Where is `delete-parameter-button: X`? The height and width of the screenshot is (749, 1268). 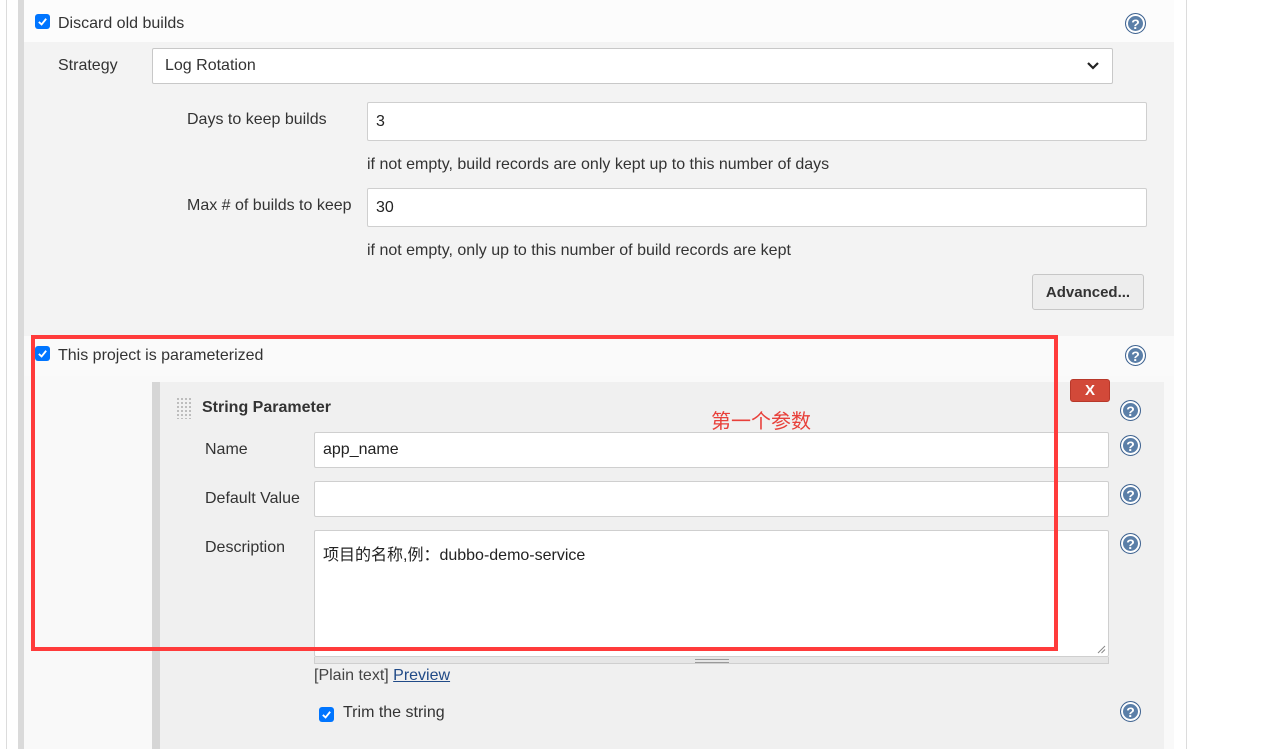 delete-parameter-button: X is located at coordinates (1090, 390).